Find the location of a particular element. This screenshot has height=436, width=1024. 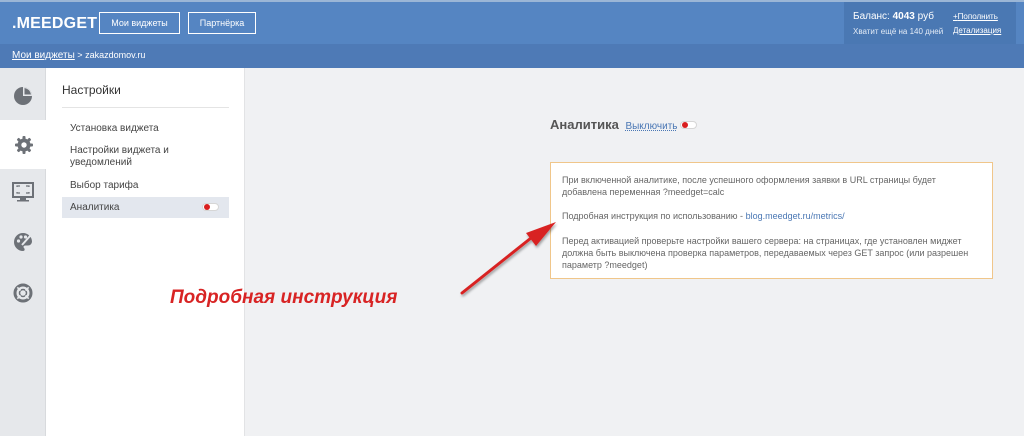

logo: .MEEDGET is located at coordinates (54, 24).